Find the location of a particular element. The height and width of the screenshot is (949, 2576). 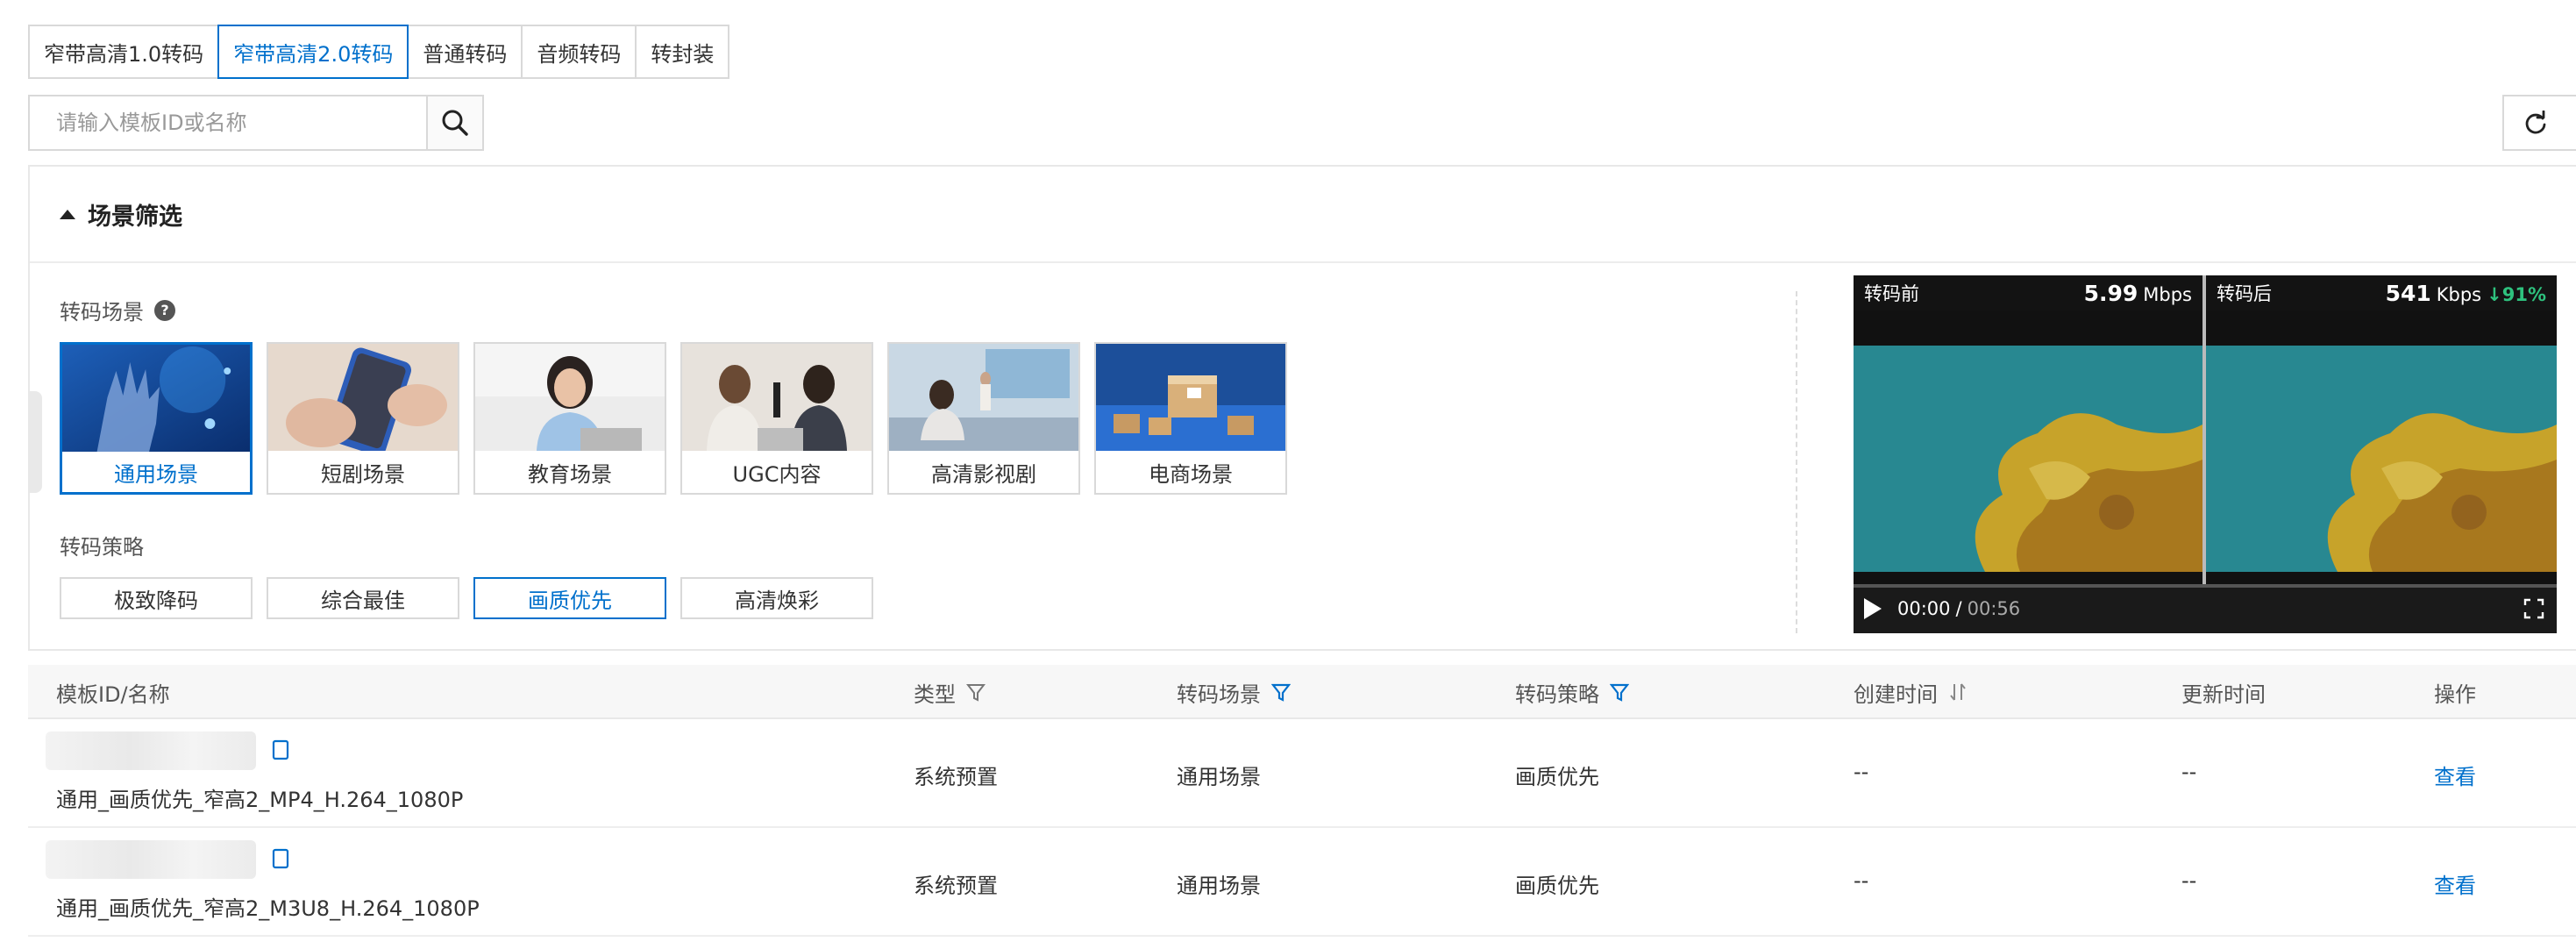

col-header-strategy: 转码策略 is located at coordinates (1572, 692).